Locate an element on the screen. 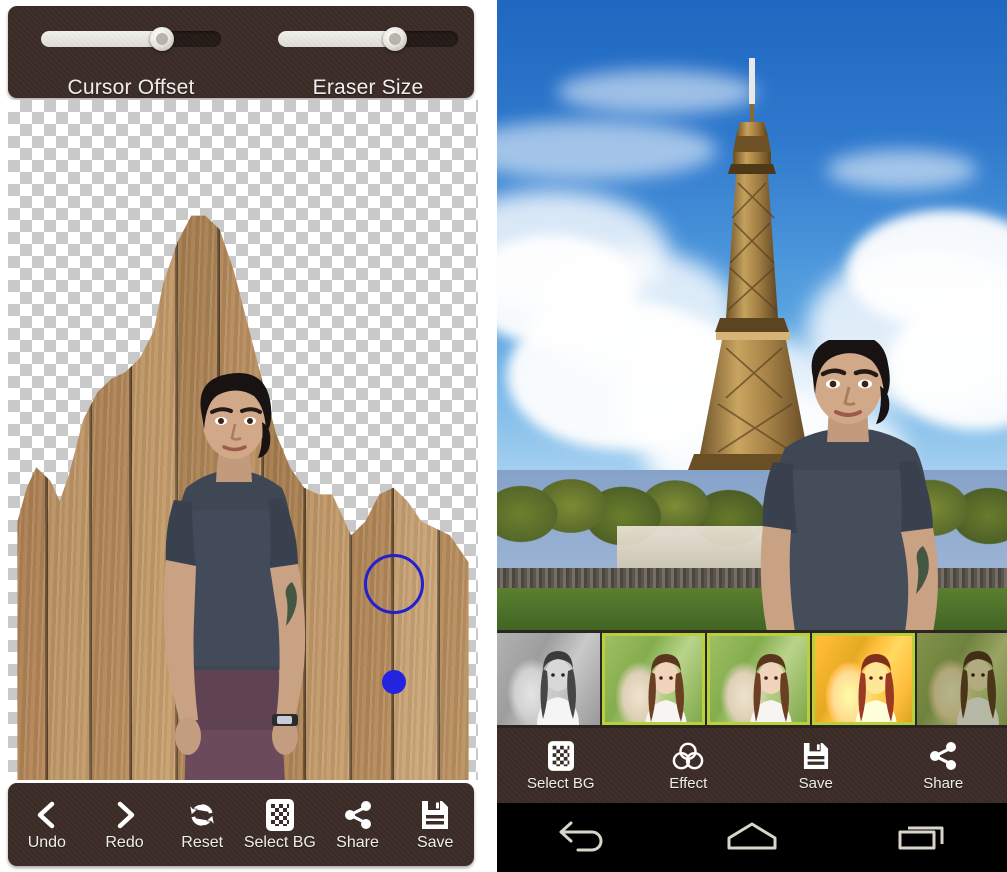 The width and height of the screenshot is (1007, 872). touch-point-indicator is located at coordinates (394, 682).